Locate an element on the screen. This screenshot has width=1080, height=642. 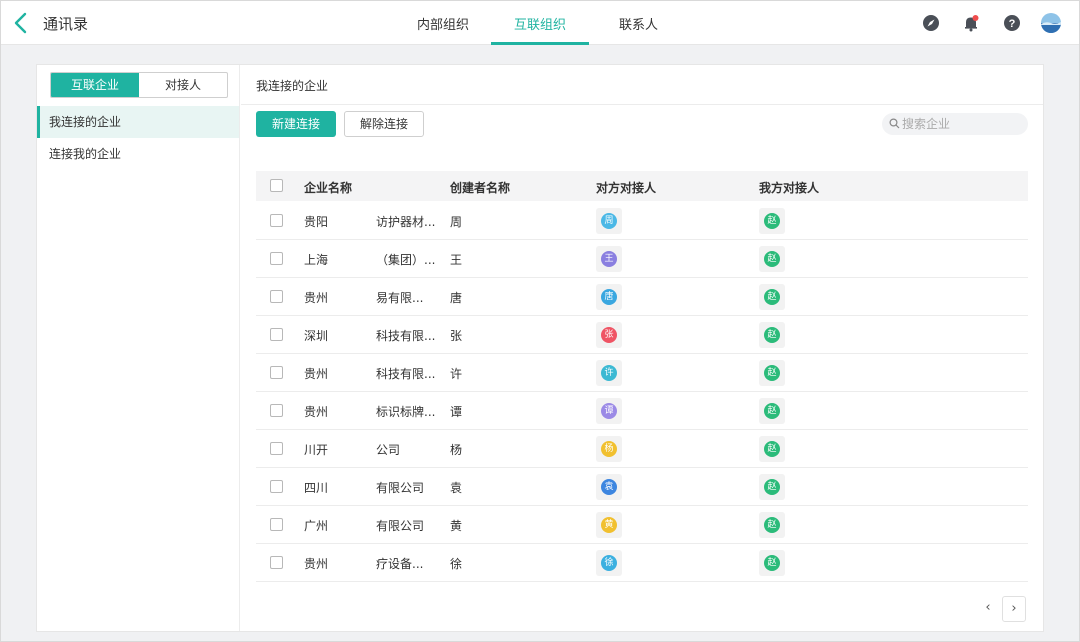
avatar is located at coordinates (1051, 23).